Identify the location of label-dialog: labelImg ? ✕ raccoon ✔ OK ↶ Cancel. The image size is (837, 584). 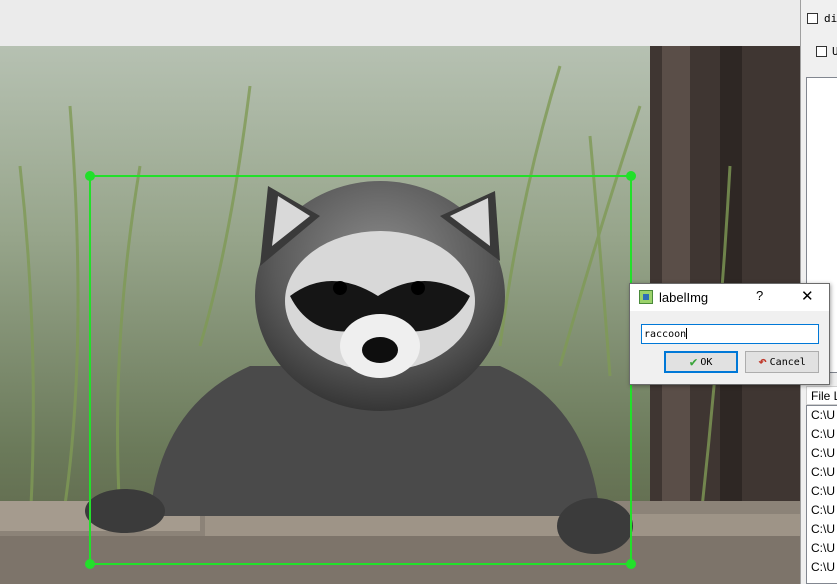
(729, 334).